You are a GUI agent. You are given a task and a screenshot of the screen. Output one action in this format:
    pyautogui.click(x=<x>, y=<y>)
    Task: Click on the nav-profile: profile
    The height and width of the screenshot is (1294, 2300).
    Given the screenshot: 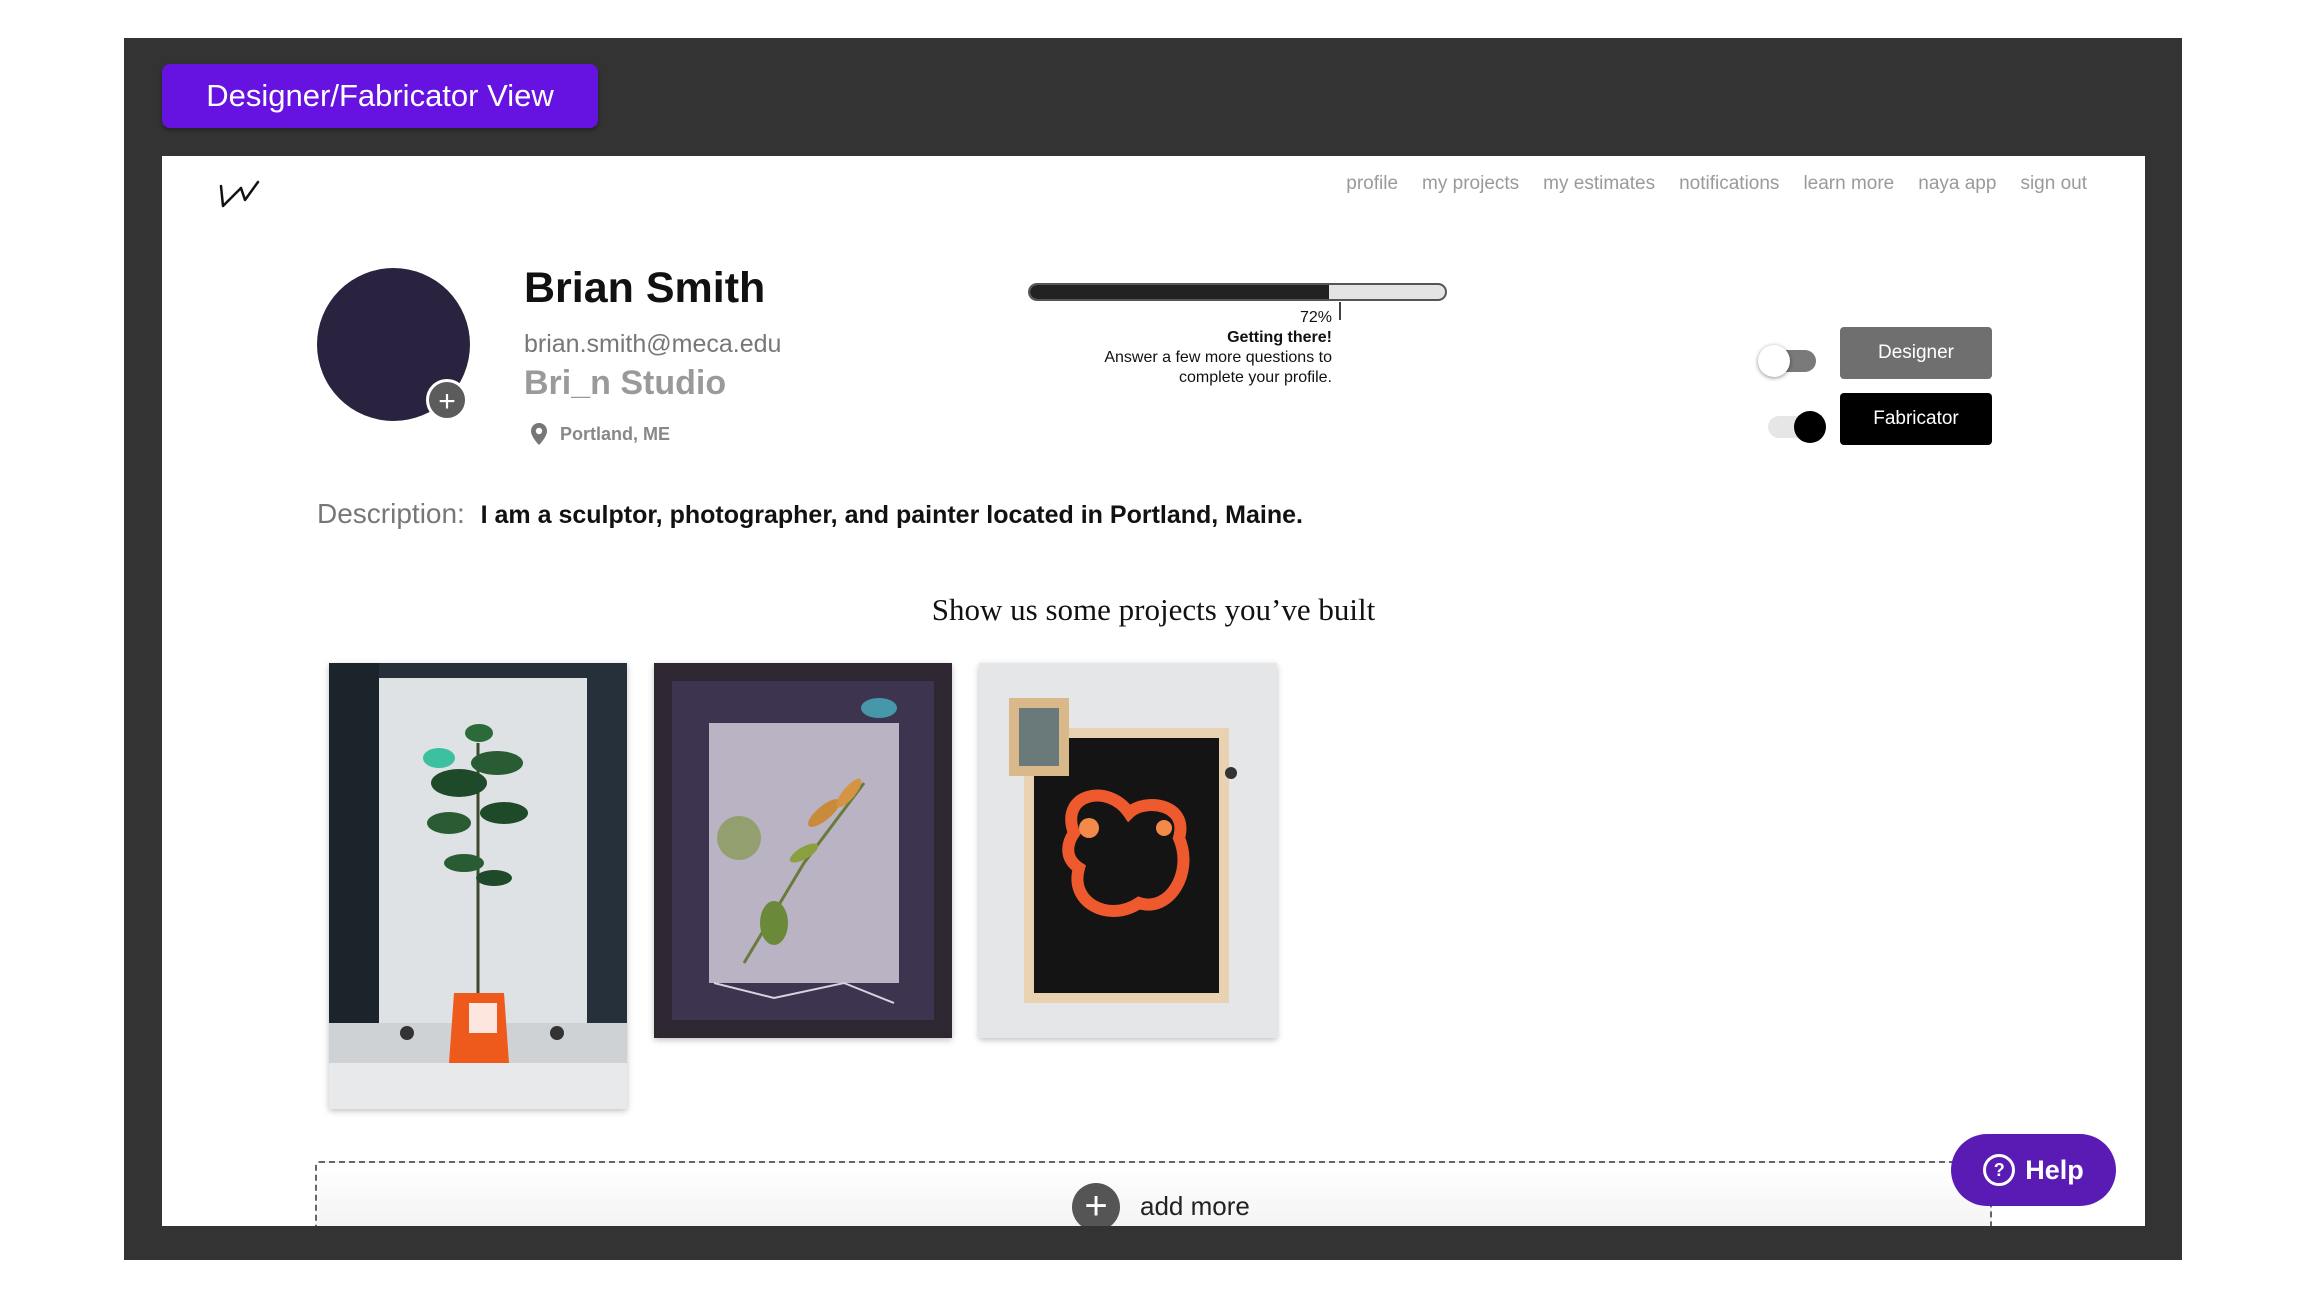 What is the action you would take?
    pyautogui.click(x=1372, y=184)
    